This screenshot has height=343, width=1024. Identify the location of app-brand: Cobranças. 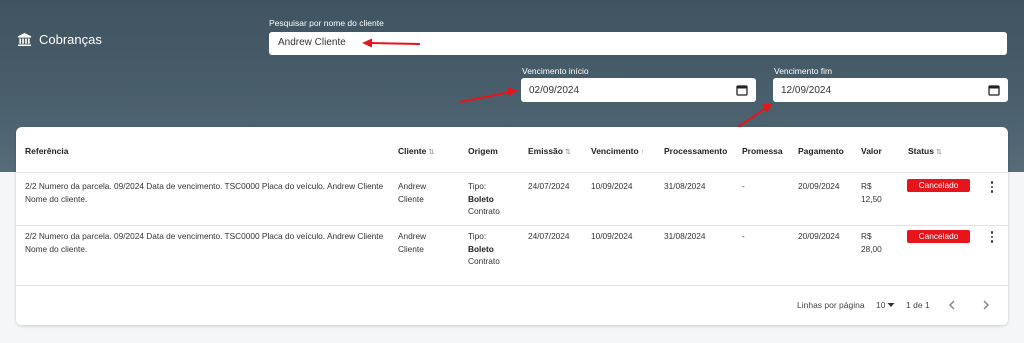
(59, 39).